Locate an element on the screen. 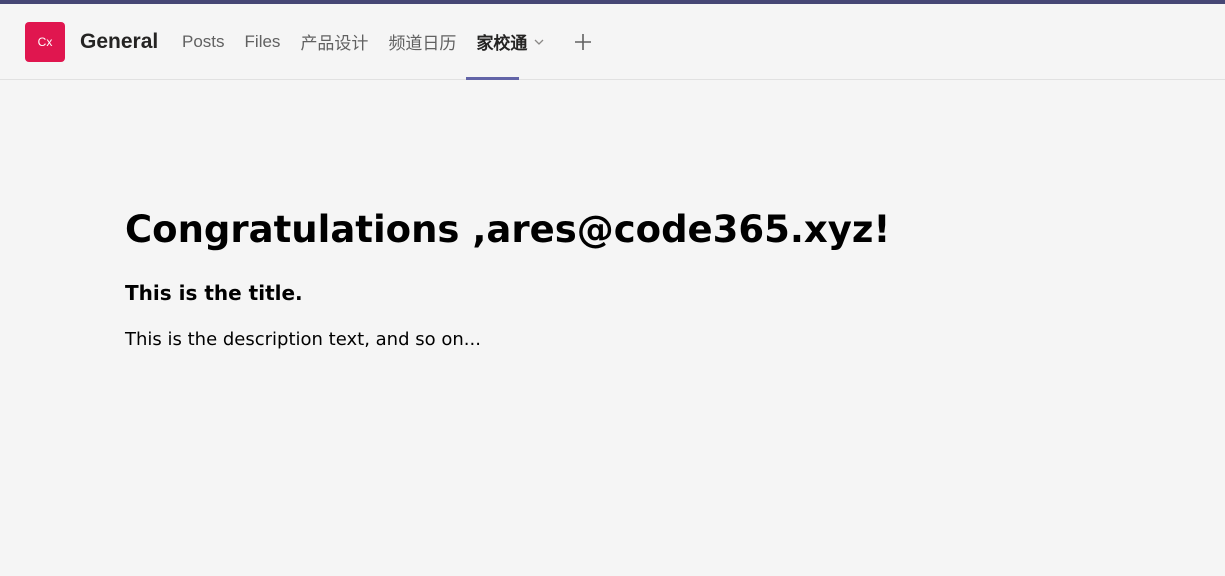 The height and width of the screenshot is (576, 1225). tab-channel-calendar: 频道日历 is located at coordinates (422, 41).